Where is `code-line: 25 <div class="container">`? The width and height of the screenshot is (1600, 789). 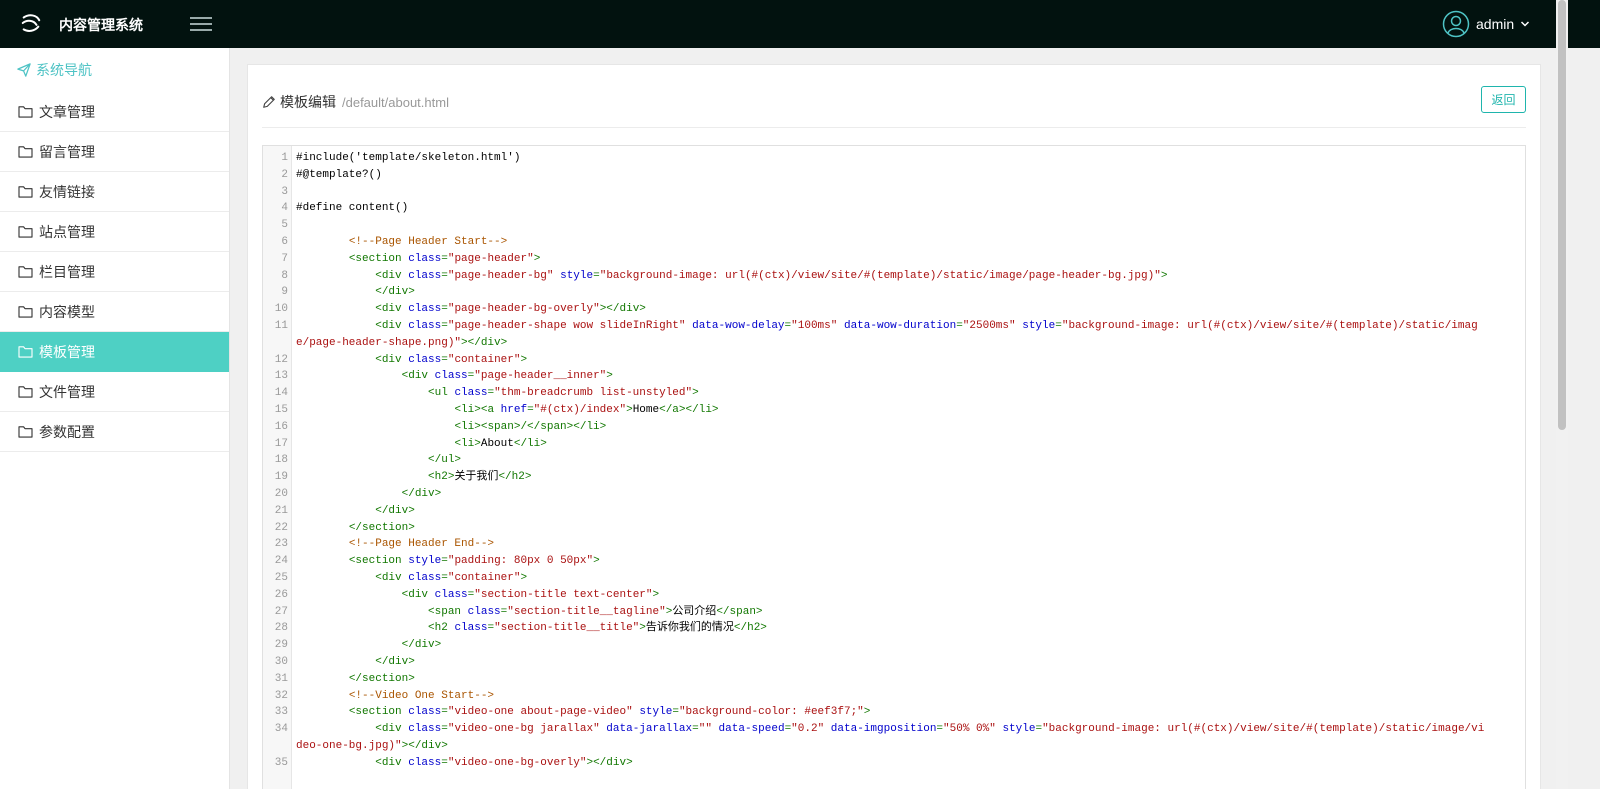 code-line: 25 <div class="container"> is located at coordinates (894, 578).